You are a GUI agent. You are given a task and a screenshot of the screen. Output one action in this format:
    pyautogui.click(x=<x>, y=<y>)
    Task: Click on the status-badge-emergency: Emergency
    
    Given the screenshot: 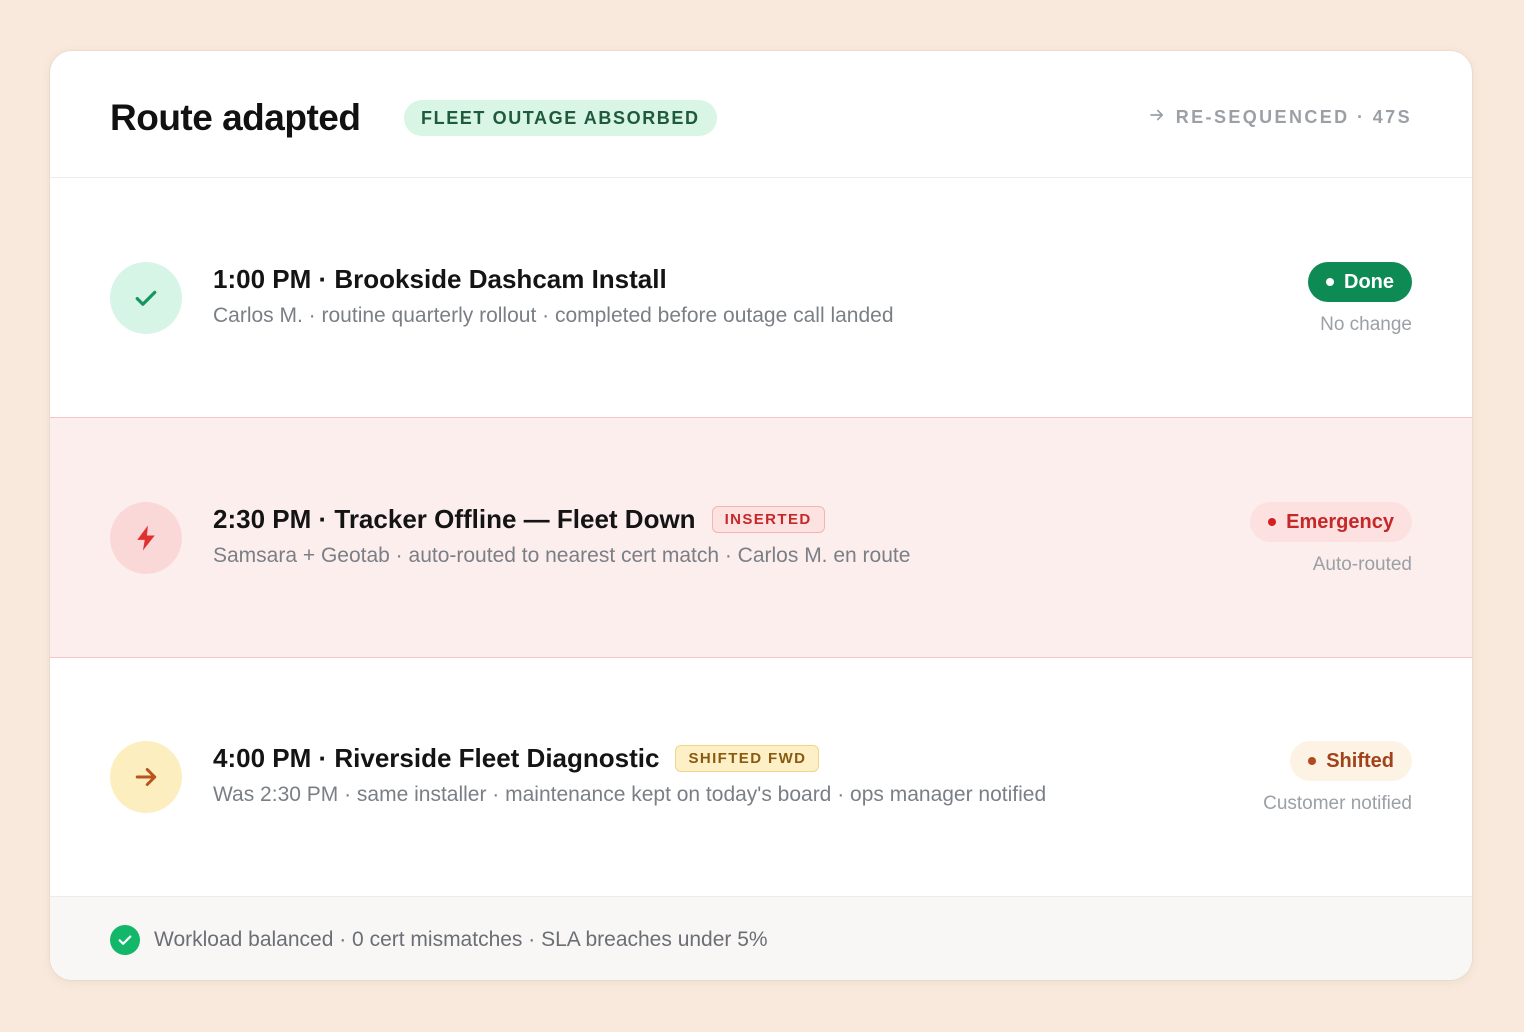 What is the action you would take?
    pyautogui.click(x=1331, y=522)
    